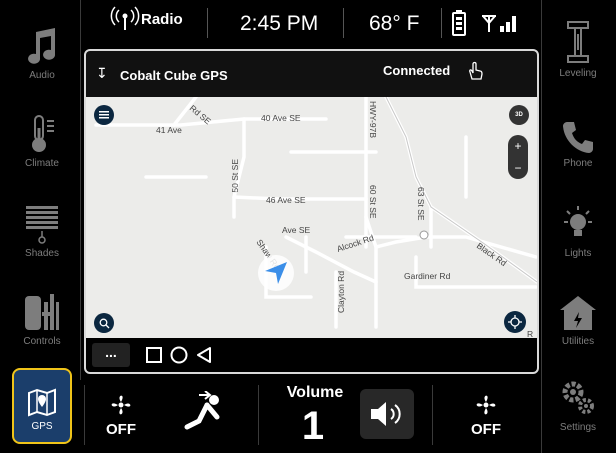  What do you see at coordinates (42, 130) in the screenshot?
I see `thermometer-icon` at bounding box center [42, 130].